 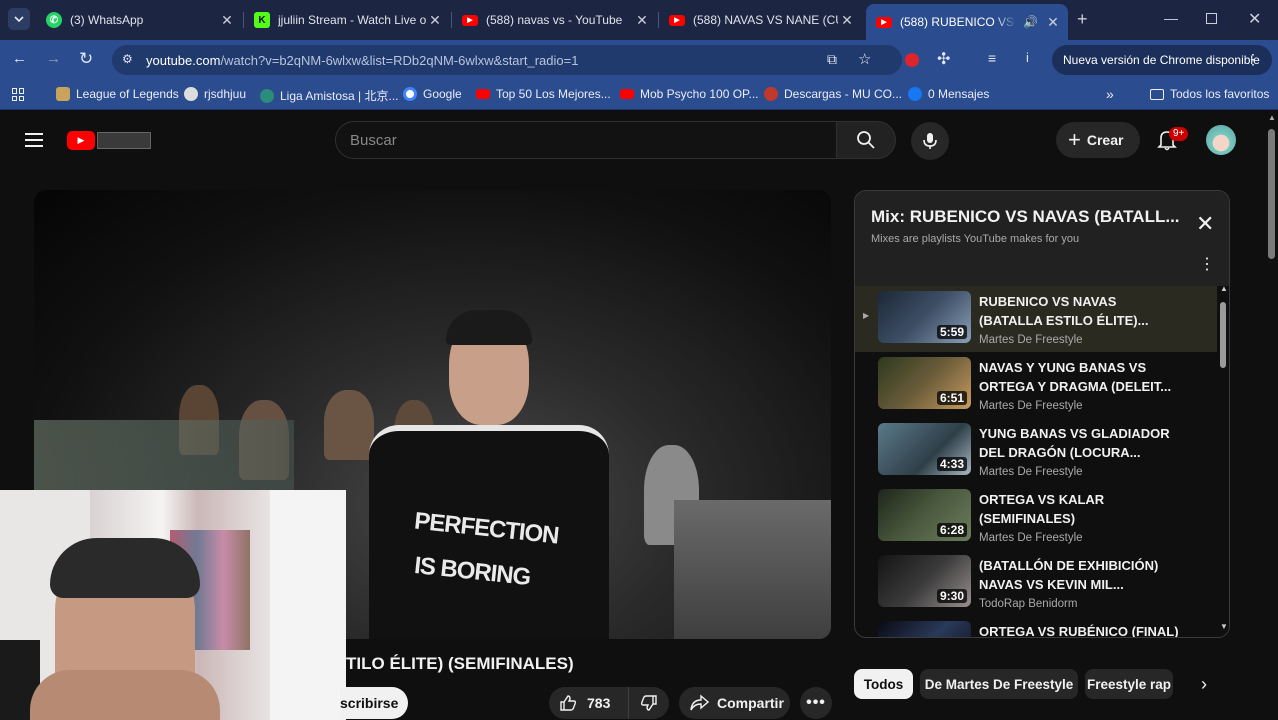 I want to click on tab-youtube-navas-nane: ▶ (588) NAVAS VS NANE (CUA ✕, so click(x=760, y=20).